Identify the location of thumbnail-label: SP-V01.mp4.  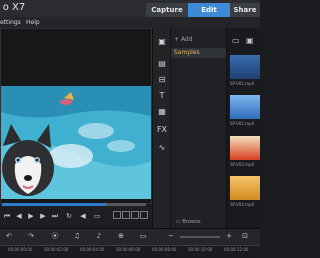
(242, 83).